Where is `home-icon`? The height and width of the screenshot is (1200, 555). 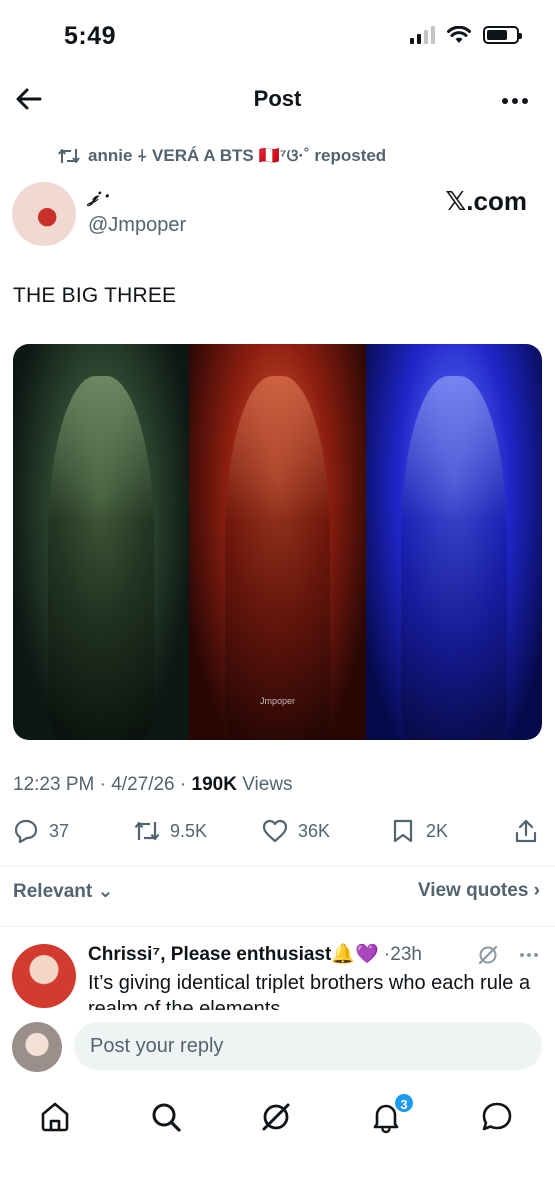 home-icon is located at coordinates (55, 1117).